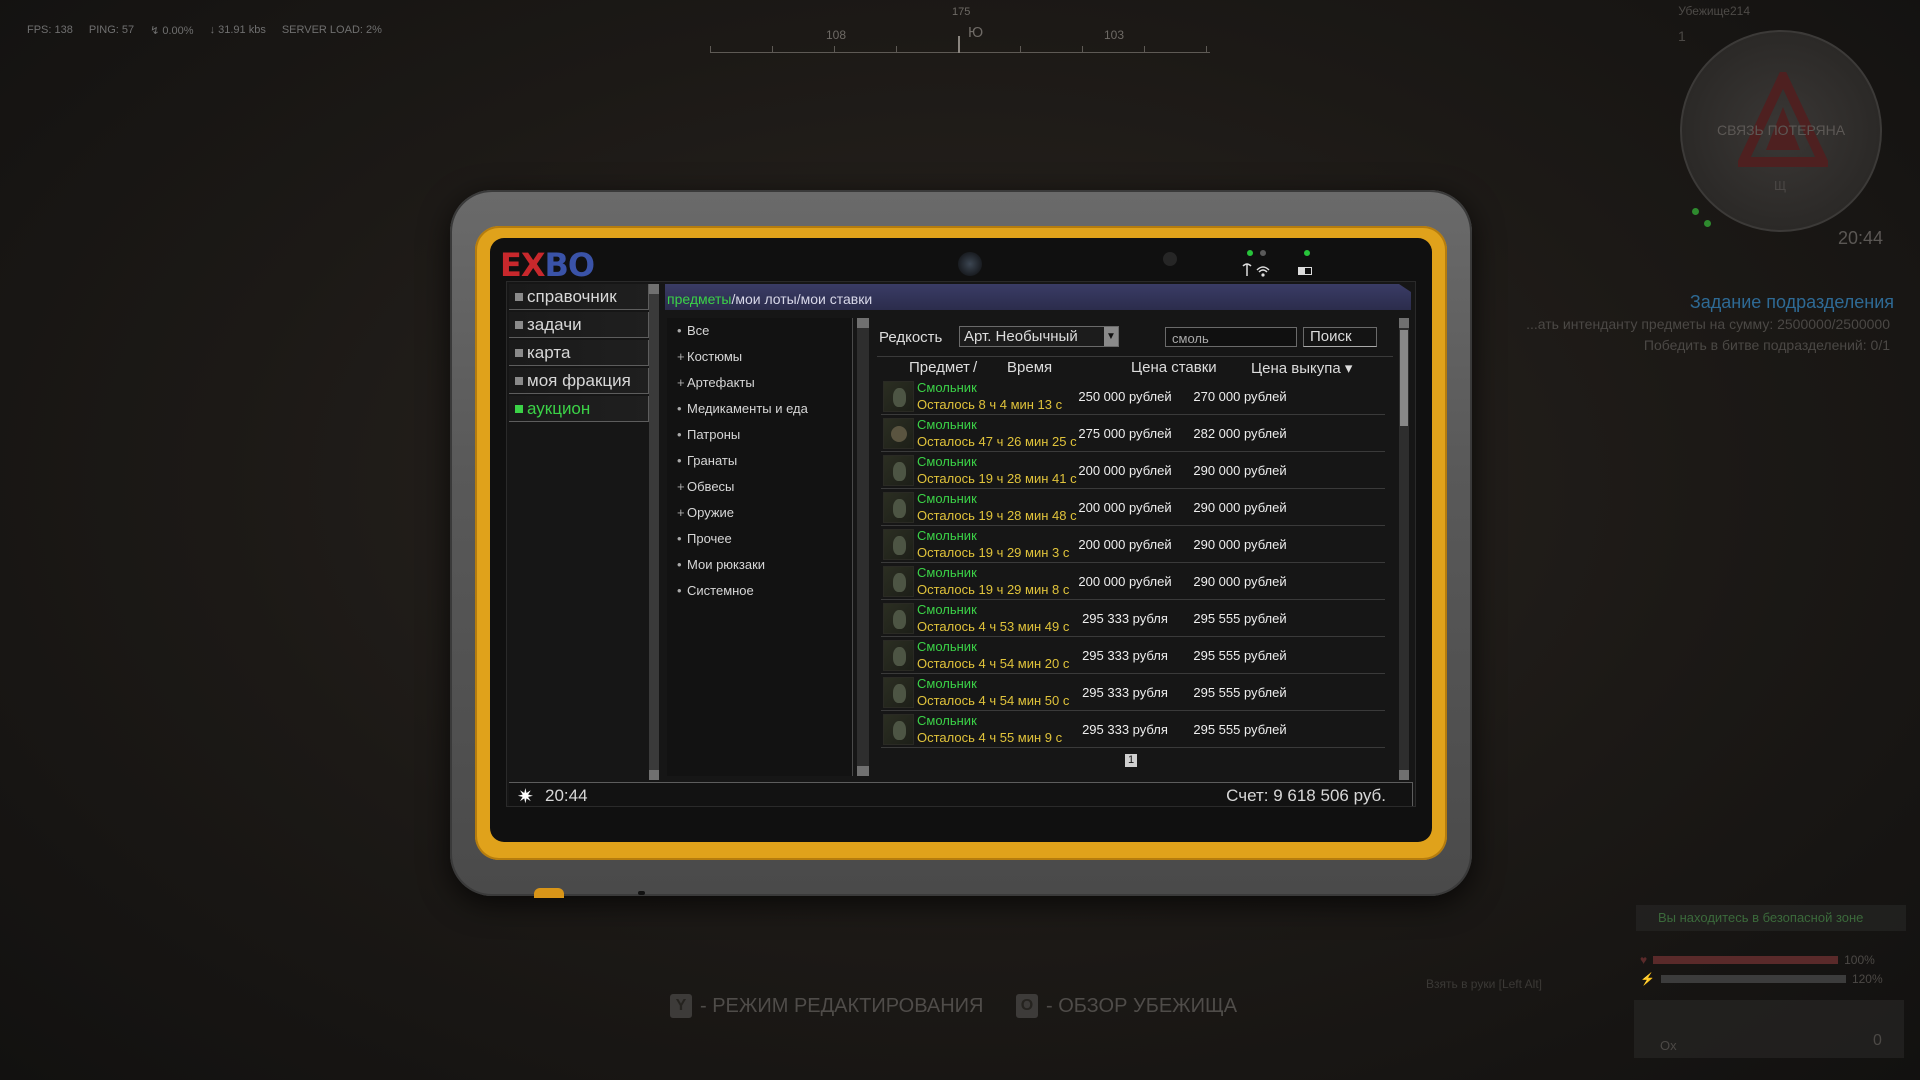 The image size is (1920, 1080). Describe the element at coordinates (863, 547) in the screenshot. I see `category-scrollbar` at that location.